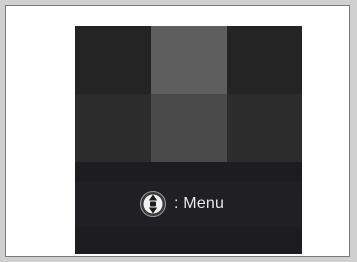 The image size is (357, 262). I want to click on grid-tile-middle-center, so click(189, 128).